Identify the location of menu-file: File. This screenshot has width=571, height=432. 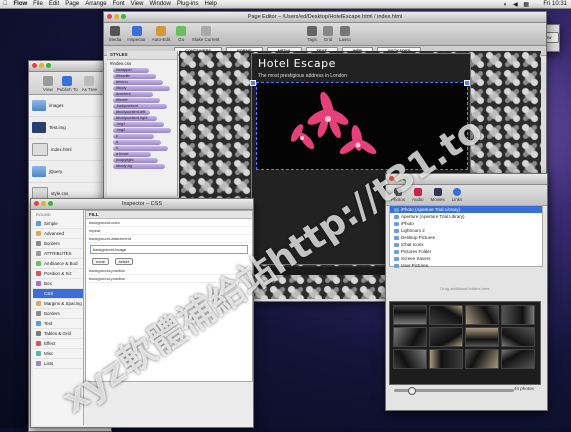
(38, 4).